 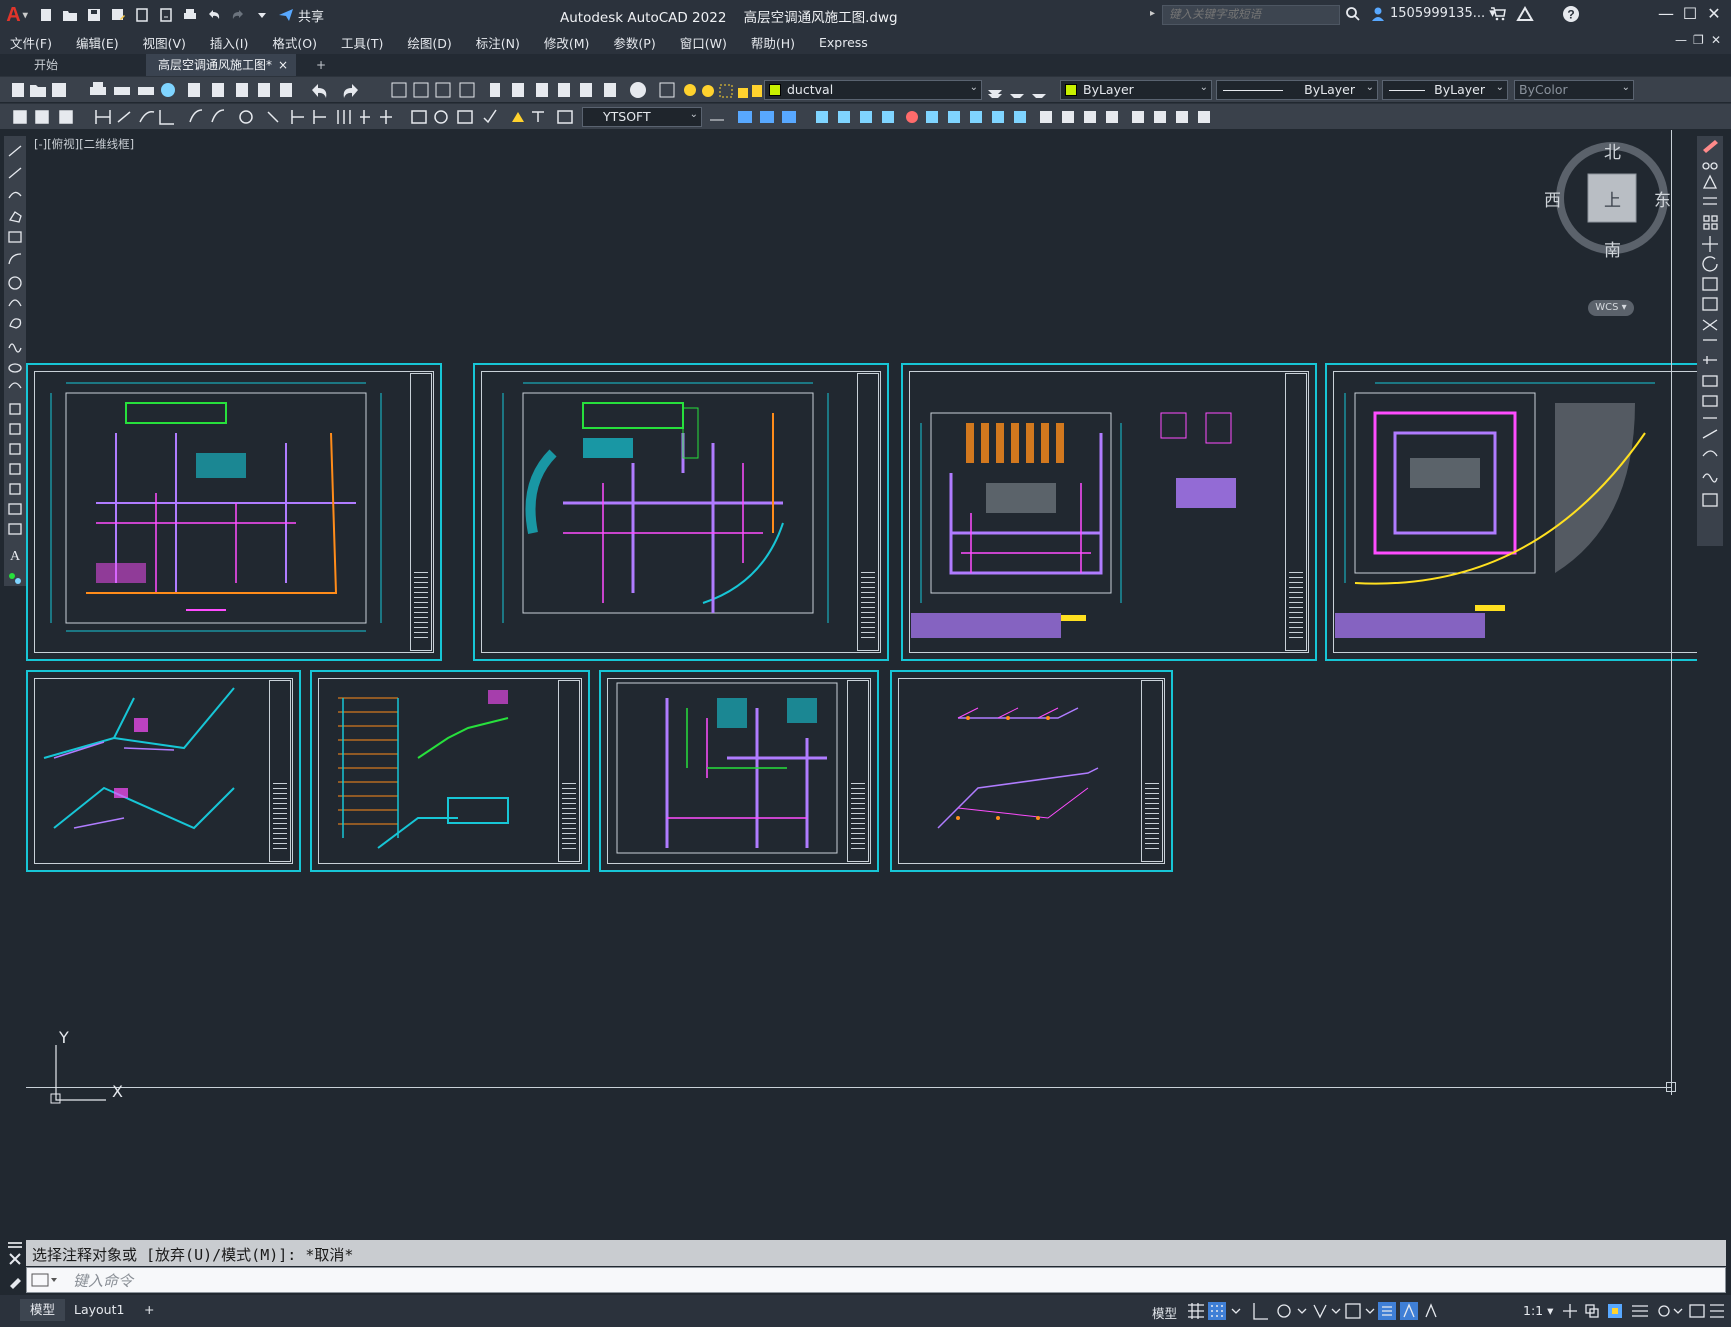 What do you see at coordinates (1443, 13) in the screenshot?
I see `user-account: 1505999135... ▾` at bounding box center [1443, 13].